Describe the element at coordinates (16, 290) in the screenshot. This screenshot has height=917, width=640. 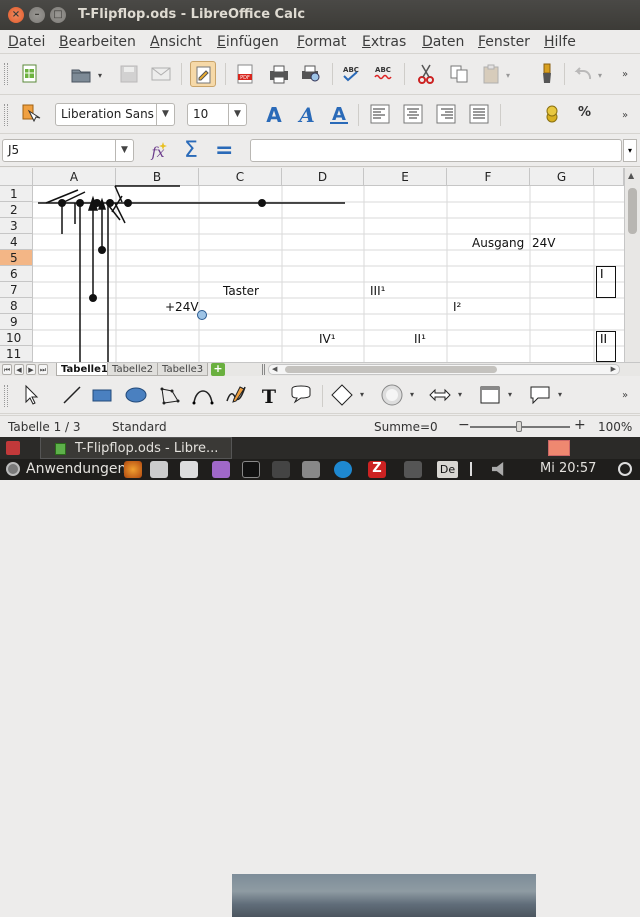
I see `row-header: 7` at that location.